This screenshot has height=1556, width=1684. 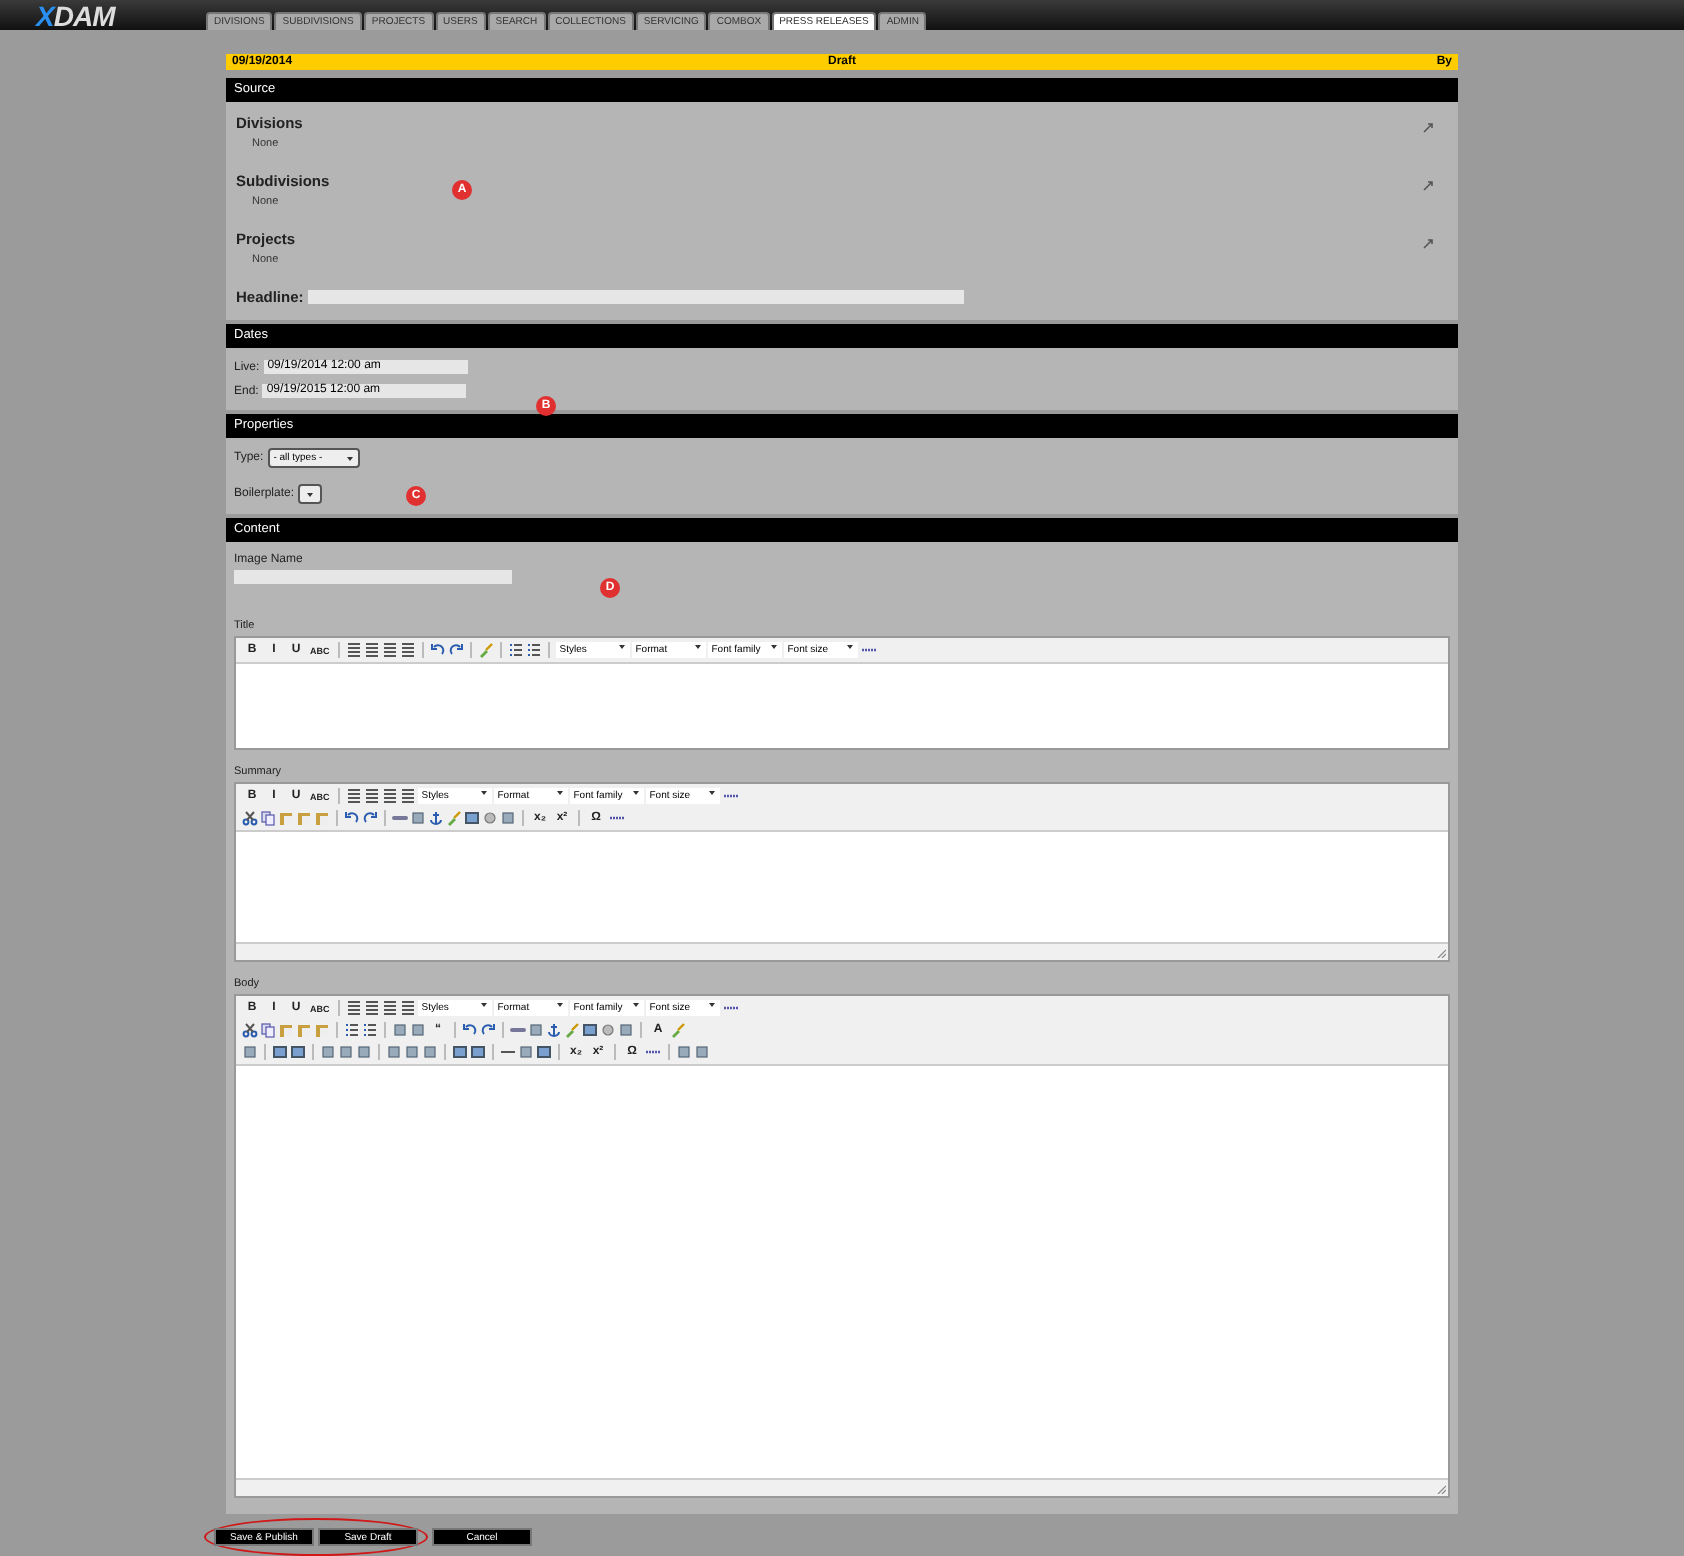 I want to click on headline-field, so click(x=635, y=297).